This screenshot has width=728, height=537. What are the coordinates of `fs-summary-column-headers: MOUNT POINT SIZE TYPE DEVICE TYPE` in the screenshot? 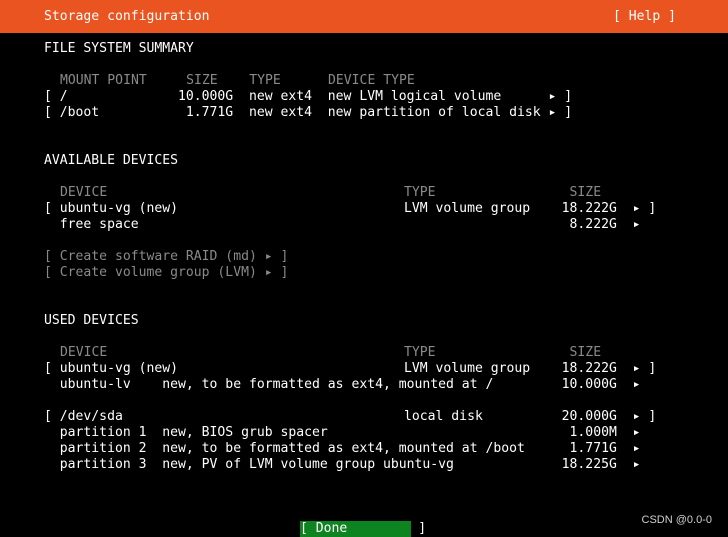 It's located at (237, 80).